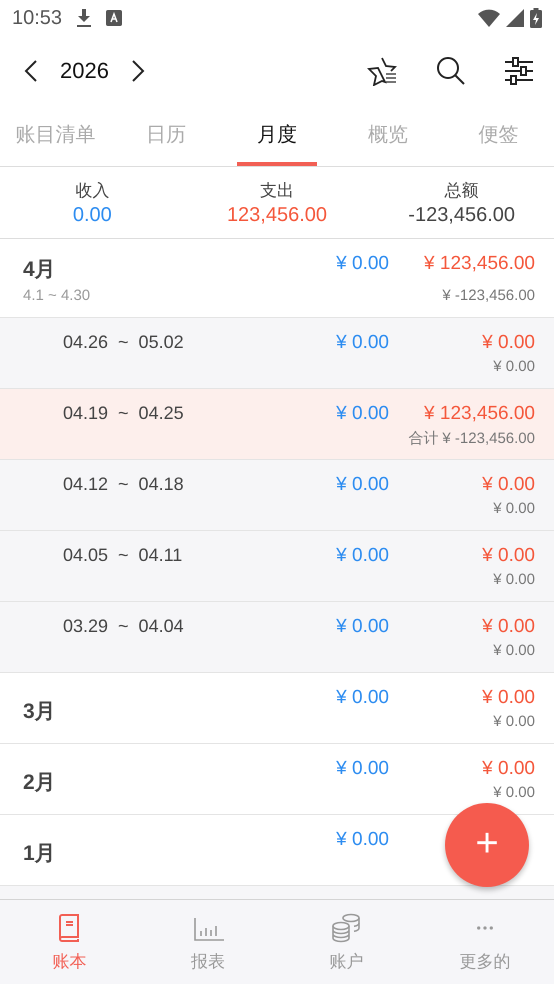  What do you see at coordinates (485, 927) in the screenshot?
I see `more-icon` at bounding box center [485, 927].